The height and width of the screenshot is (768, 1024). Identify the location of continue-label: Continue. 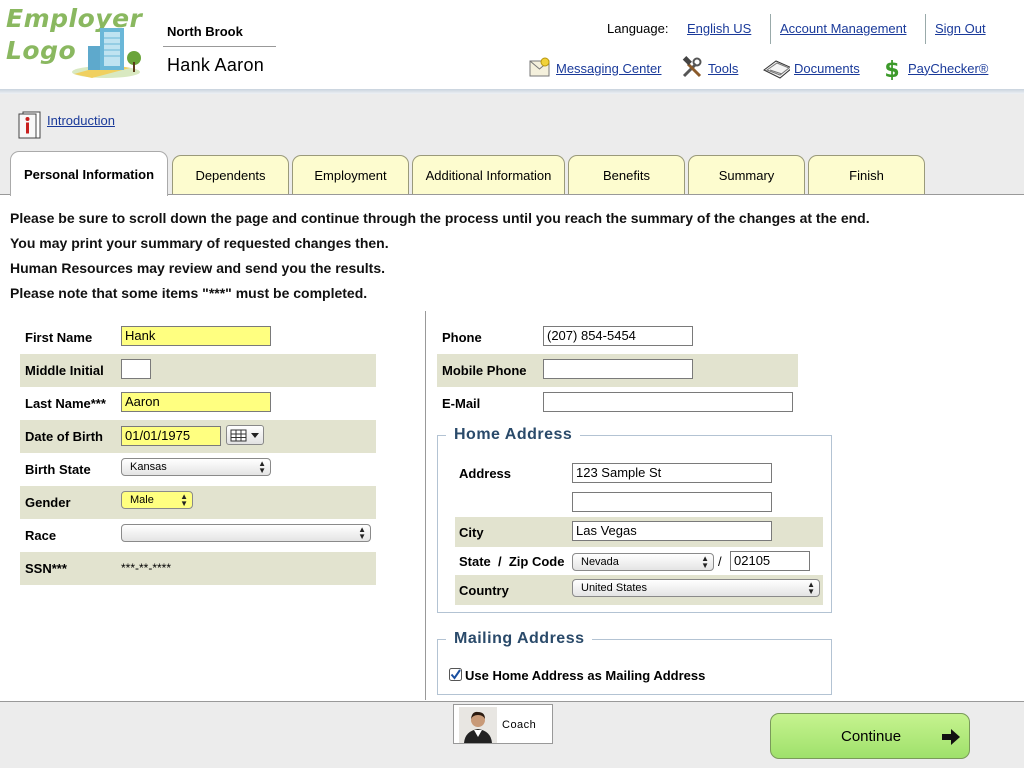
(871, 736).